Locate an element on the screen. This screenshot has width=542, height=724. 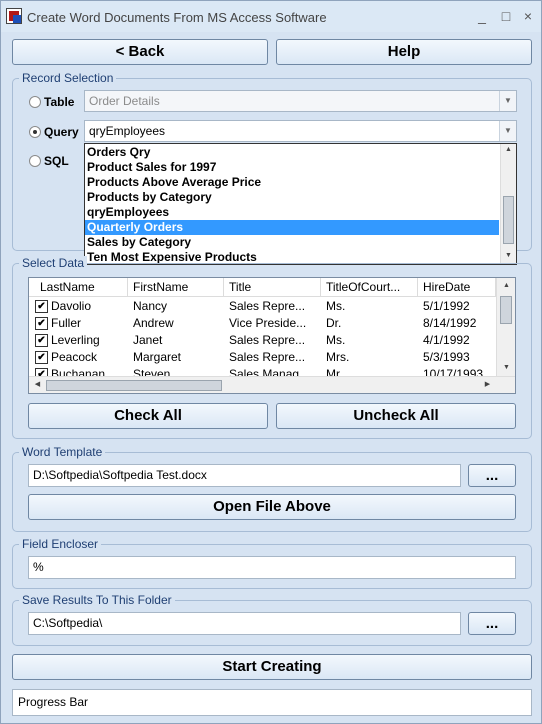
table-row: ✔ Fuller Andrew Vice Preside... Dr. 8/14/1992 is located at coordinates (262, 323).